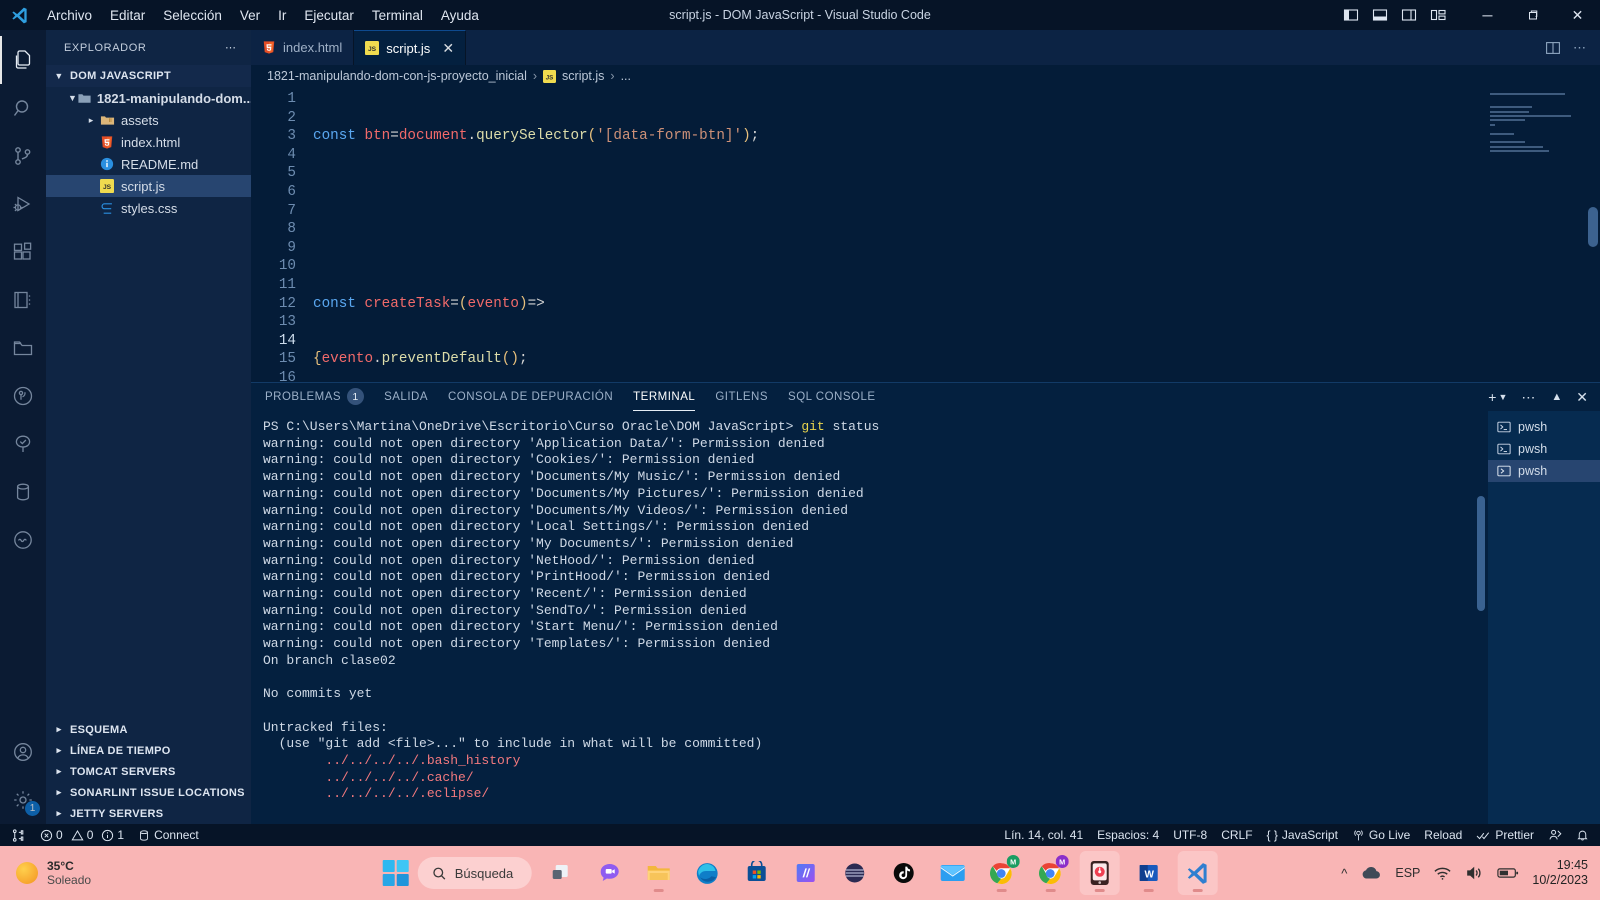  I want to click on tree-item-assets: ▸ assets, so click(148, 120).